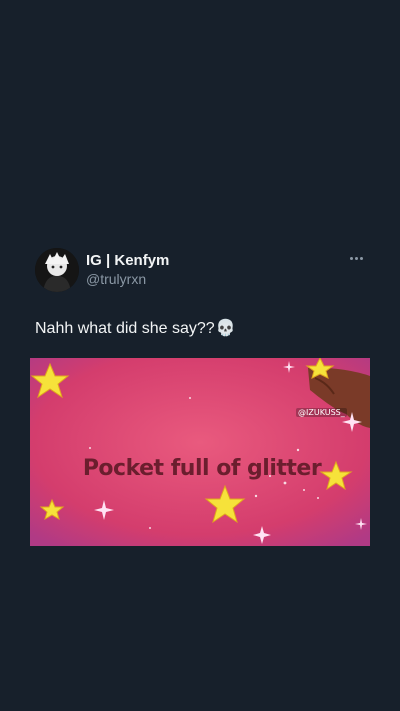  What do you see at coordinates (225, 327) in the screenshot?
I see `skull-emoji: 💀` at bounding box center [225, 327].